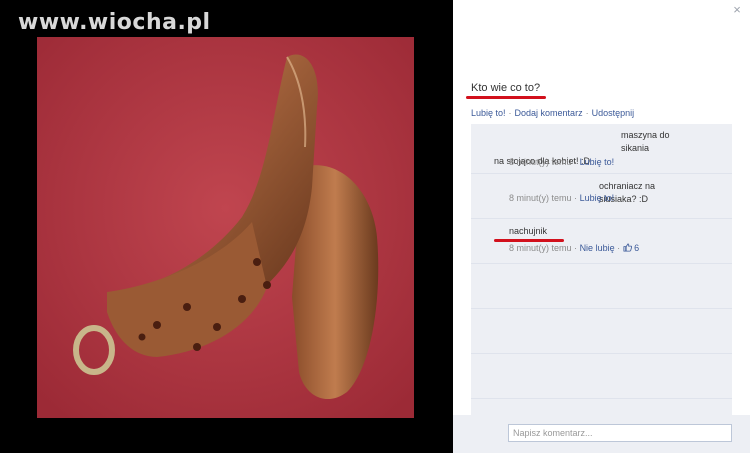 The height and width of the screenshot is (453, 750). Describe the element at coordinates (549, 113) in the screenshot. I see `add-comment-link: Dodaj komentarz` at that location.